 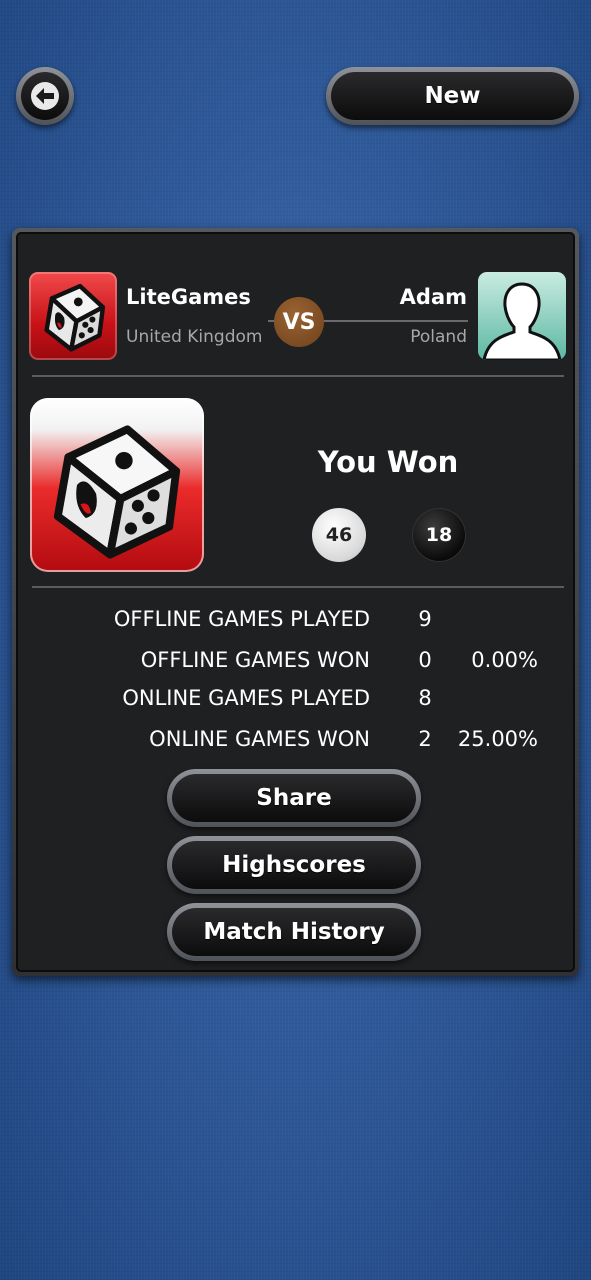 What do you see at coordinates (339, 535) in the screenshot?
I see `player1-score: 46` at bounding box center [339, 535].